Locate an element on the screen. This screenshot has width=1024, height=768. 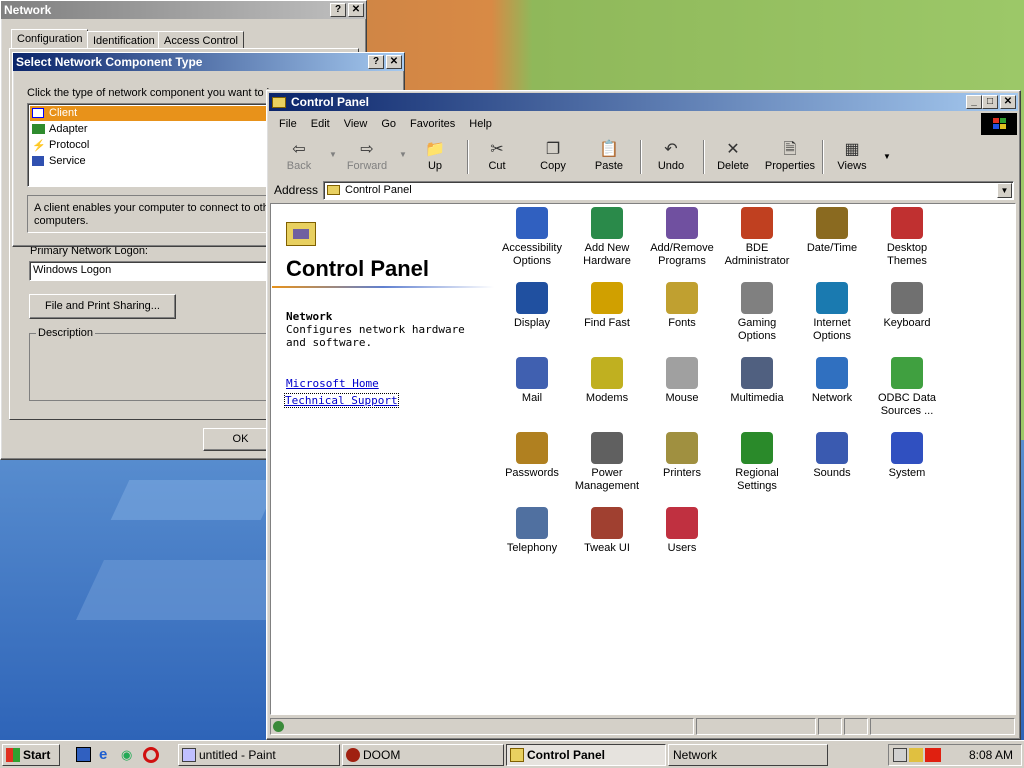
menu-favorites: Favorites is located at coordinates (432, 124).